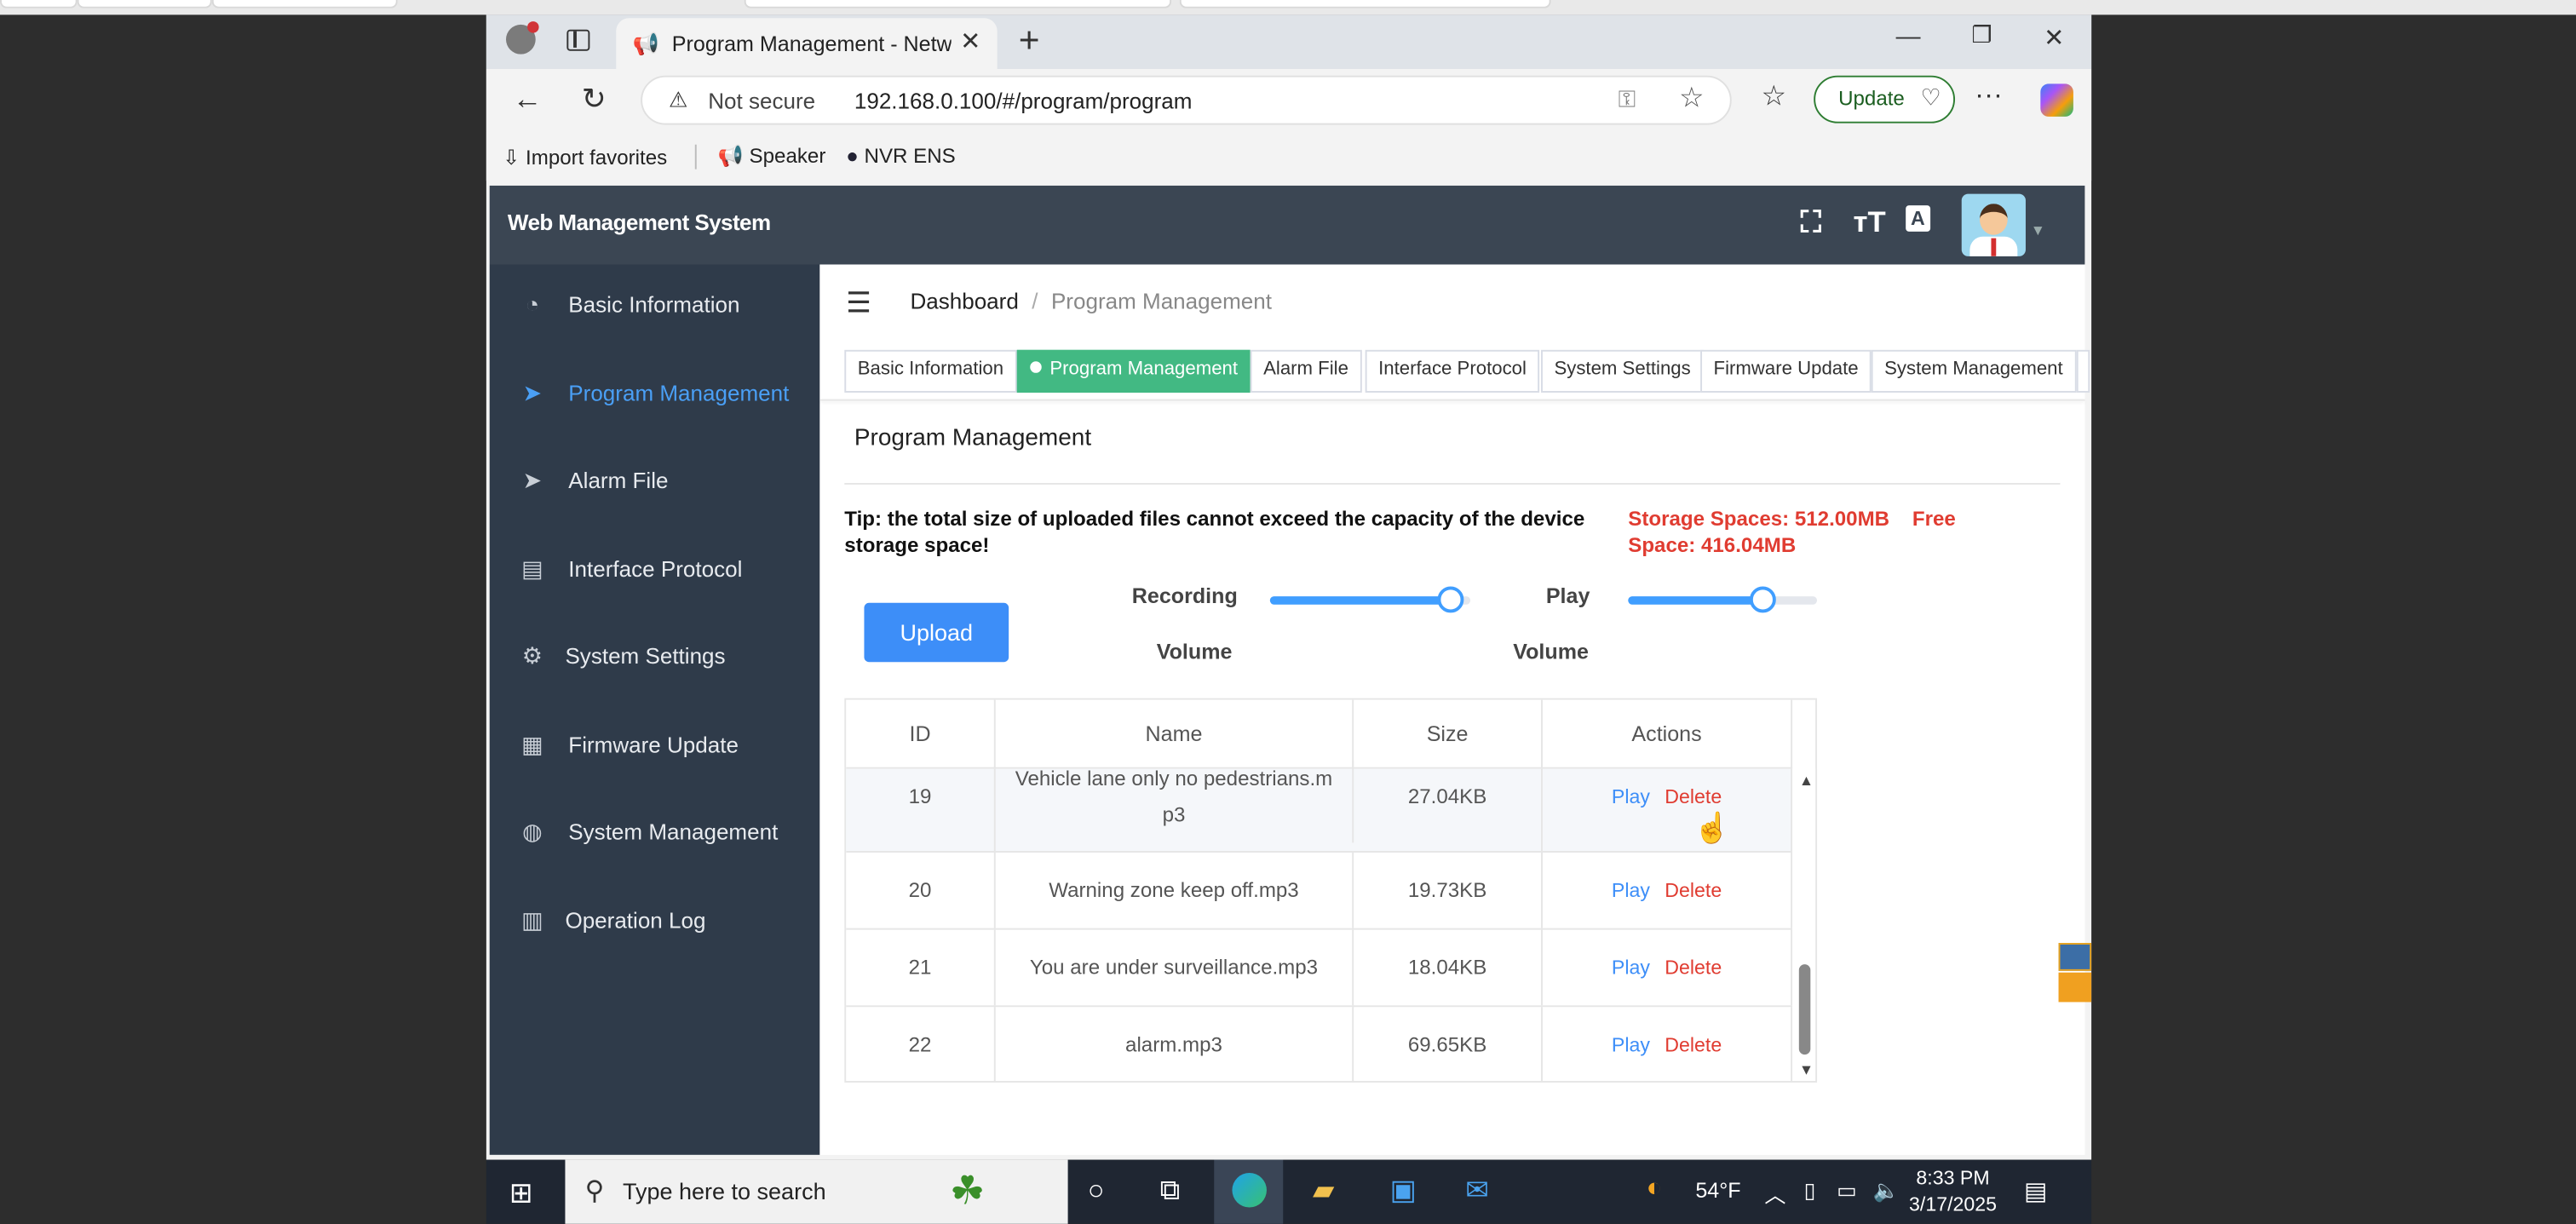  Describe the element at coordinates (655, 746) in the screenshot. I see `sidebar-item-firmware-update: ▦ Firmware Update` at that location.